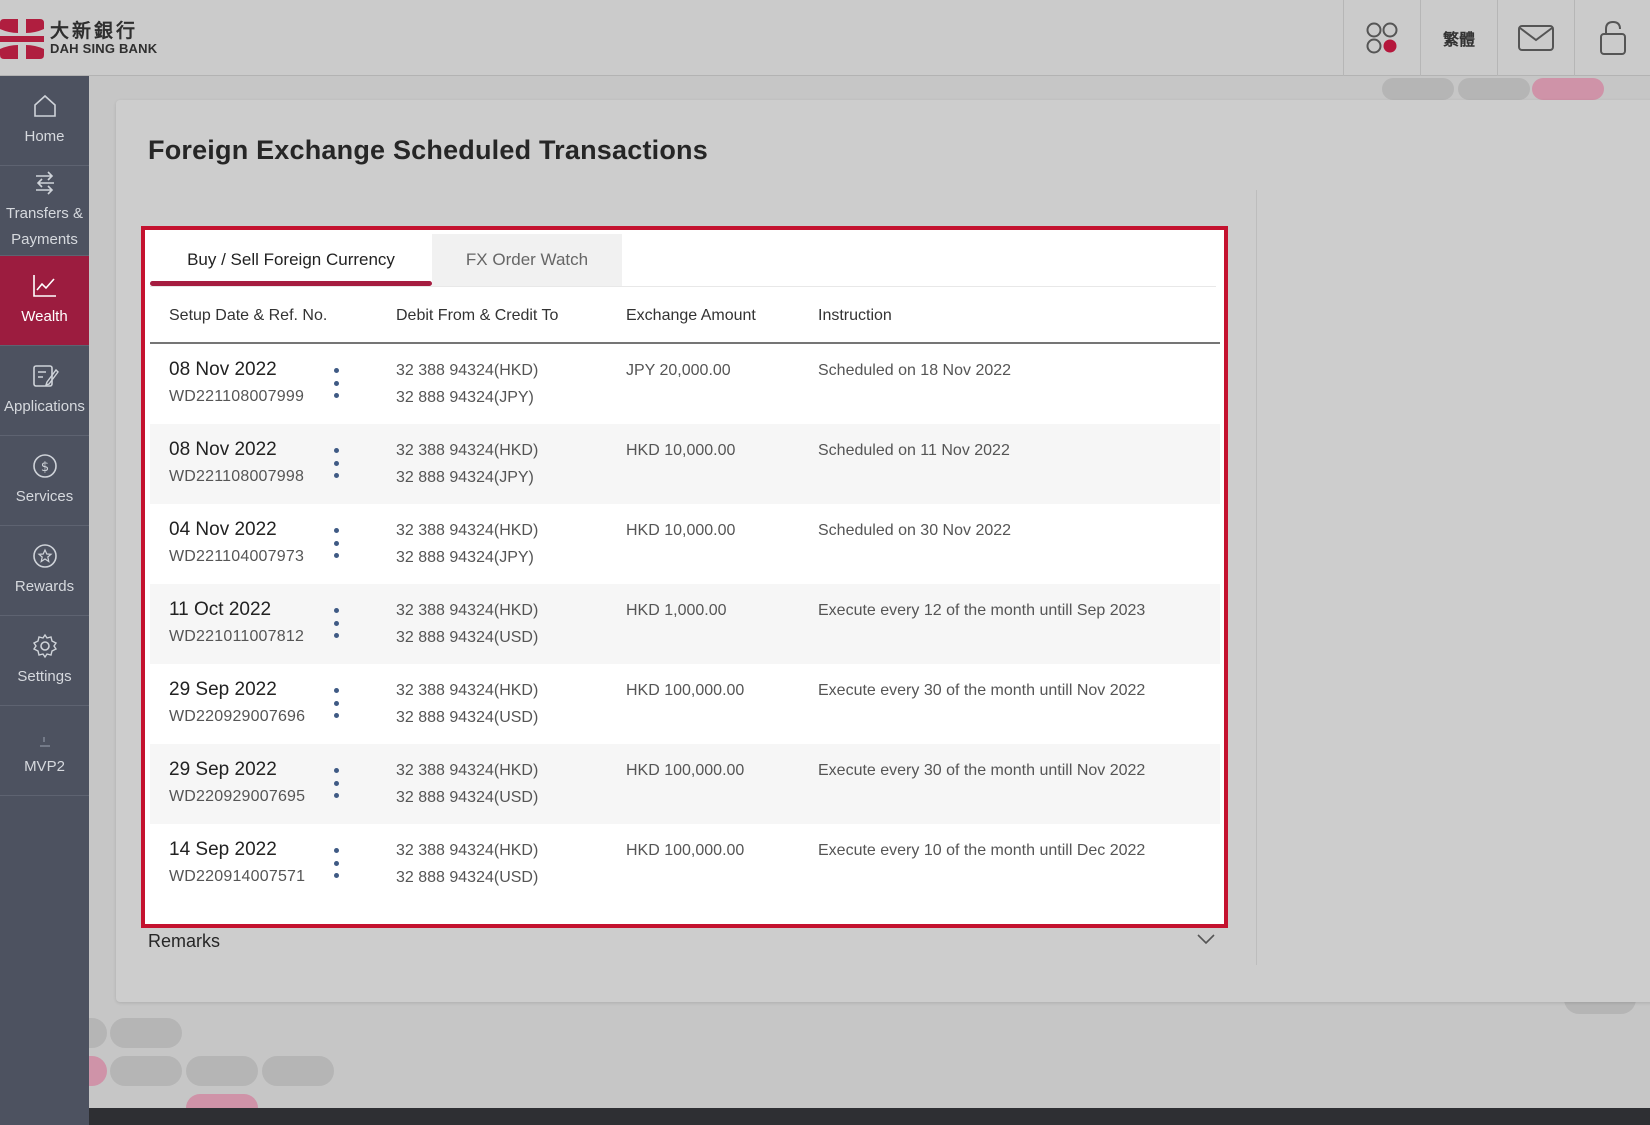  What do you see at coordinates (44, 496) in the screenshot?
I see `sidebar-item-label: Services` at bounding box center [44, 496].